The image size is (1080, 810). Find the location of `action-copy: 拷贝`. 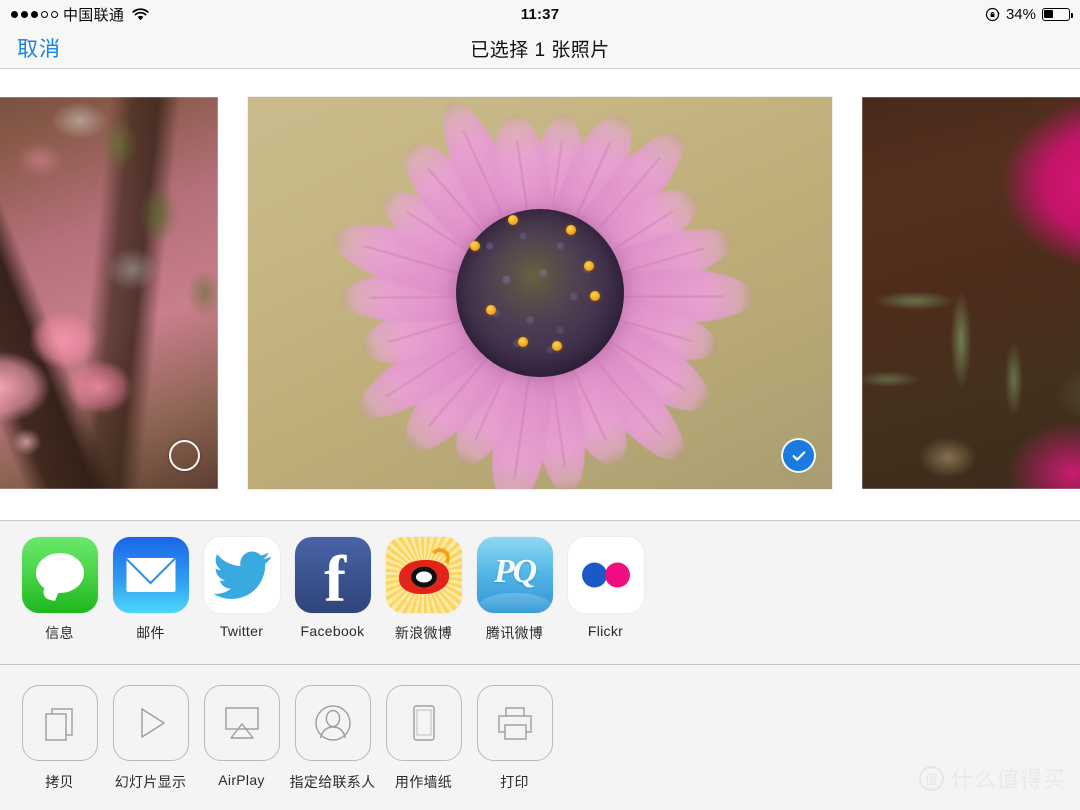

action-copy: 拷贝 is located at coordinates (59, 738).